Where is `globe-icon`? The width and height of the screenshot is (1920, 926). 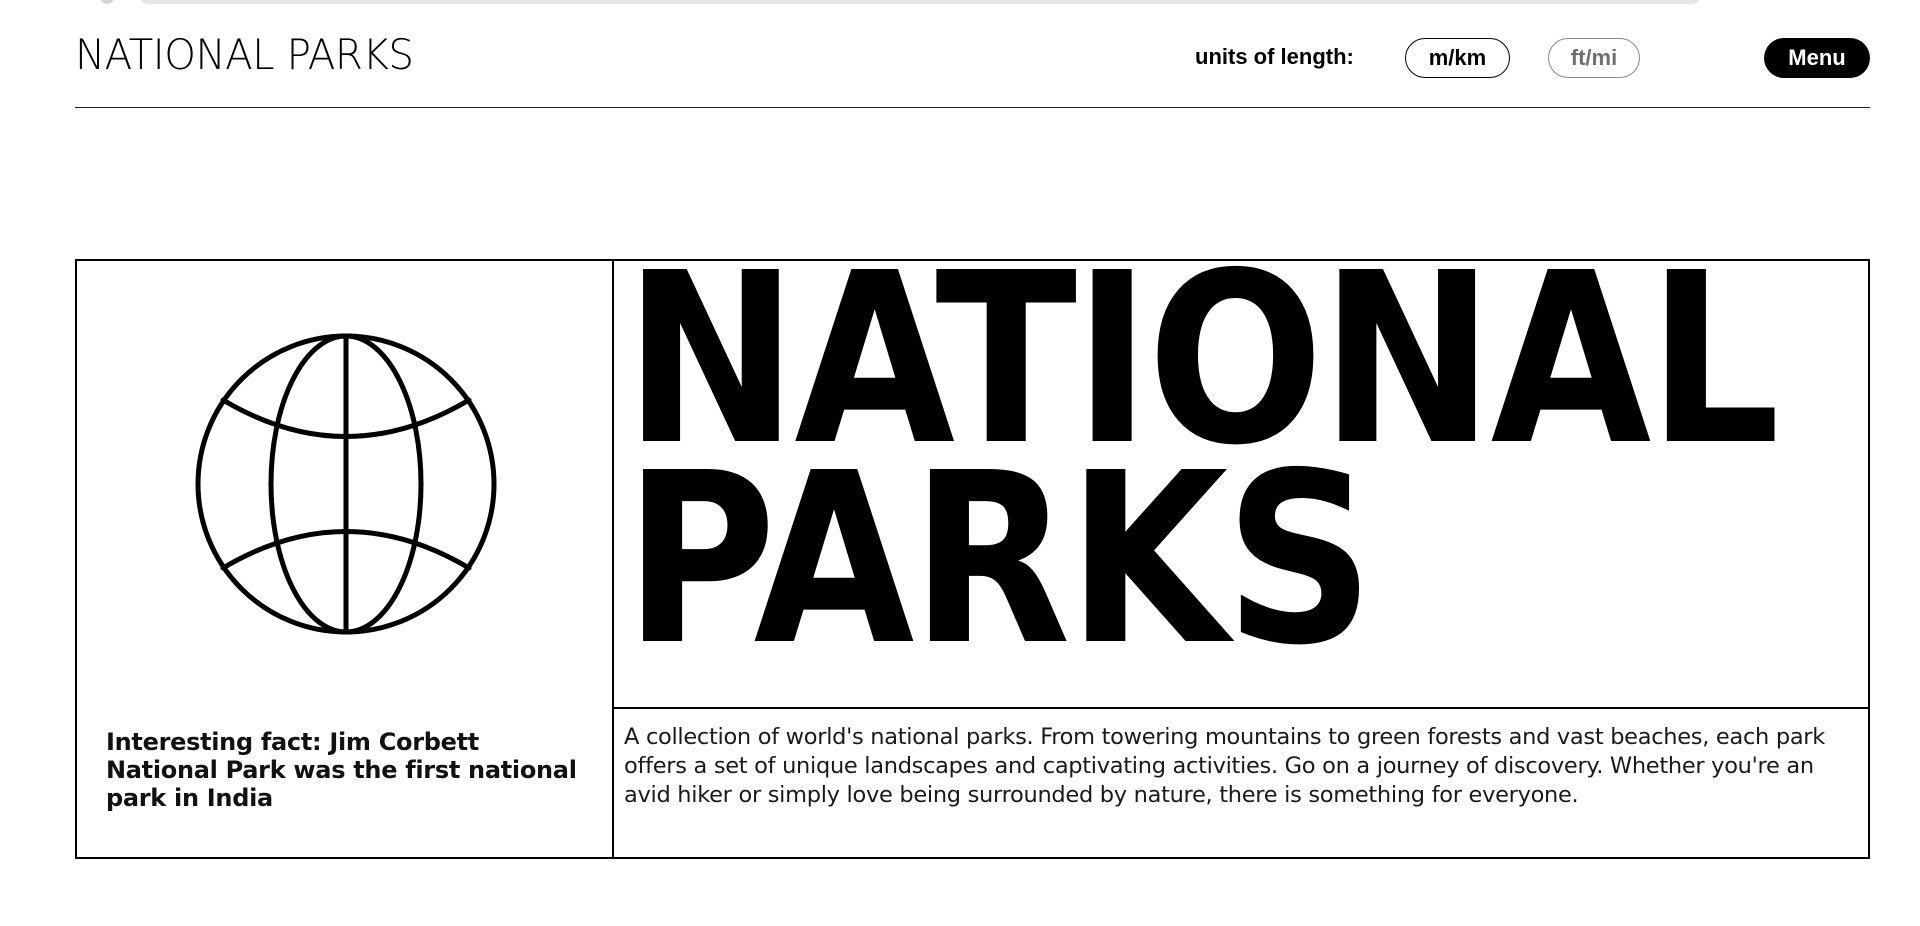
globe-icon is located at coordinates (346, 484).